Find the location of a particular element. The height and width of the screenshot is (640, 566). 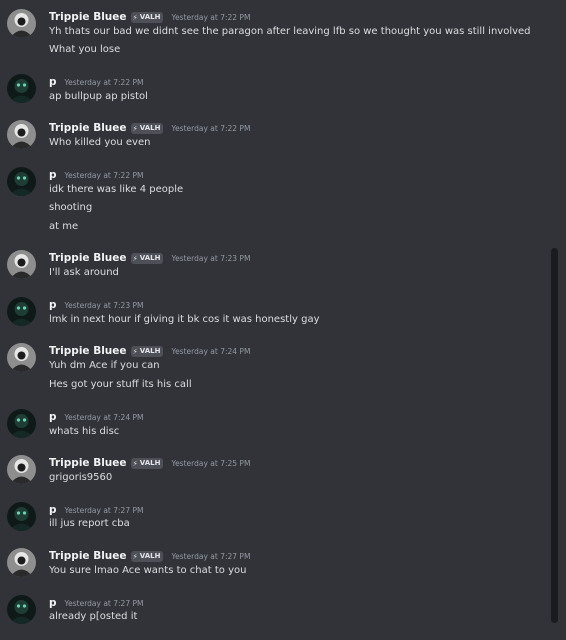

message-content: Hes got your stuff its his call is located at coordinates (120, 384).